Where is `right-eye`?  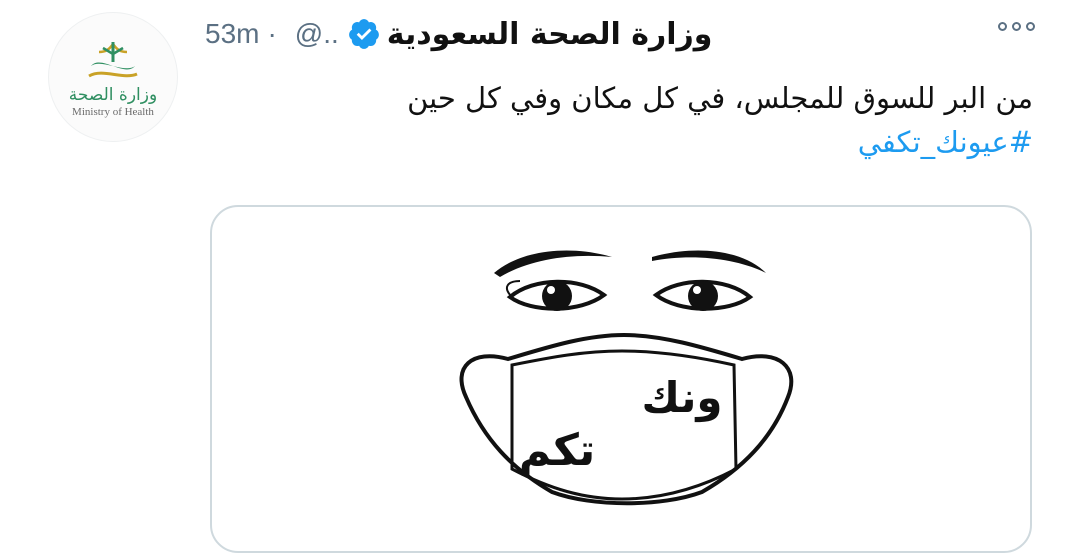
right-eye is located at coordinates (703, 295).